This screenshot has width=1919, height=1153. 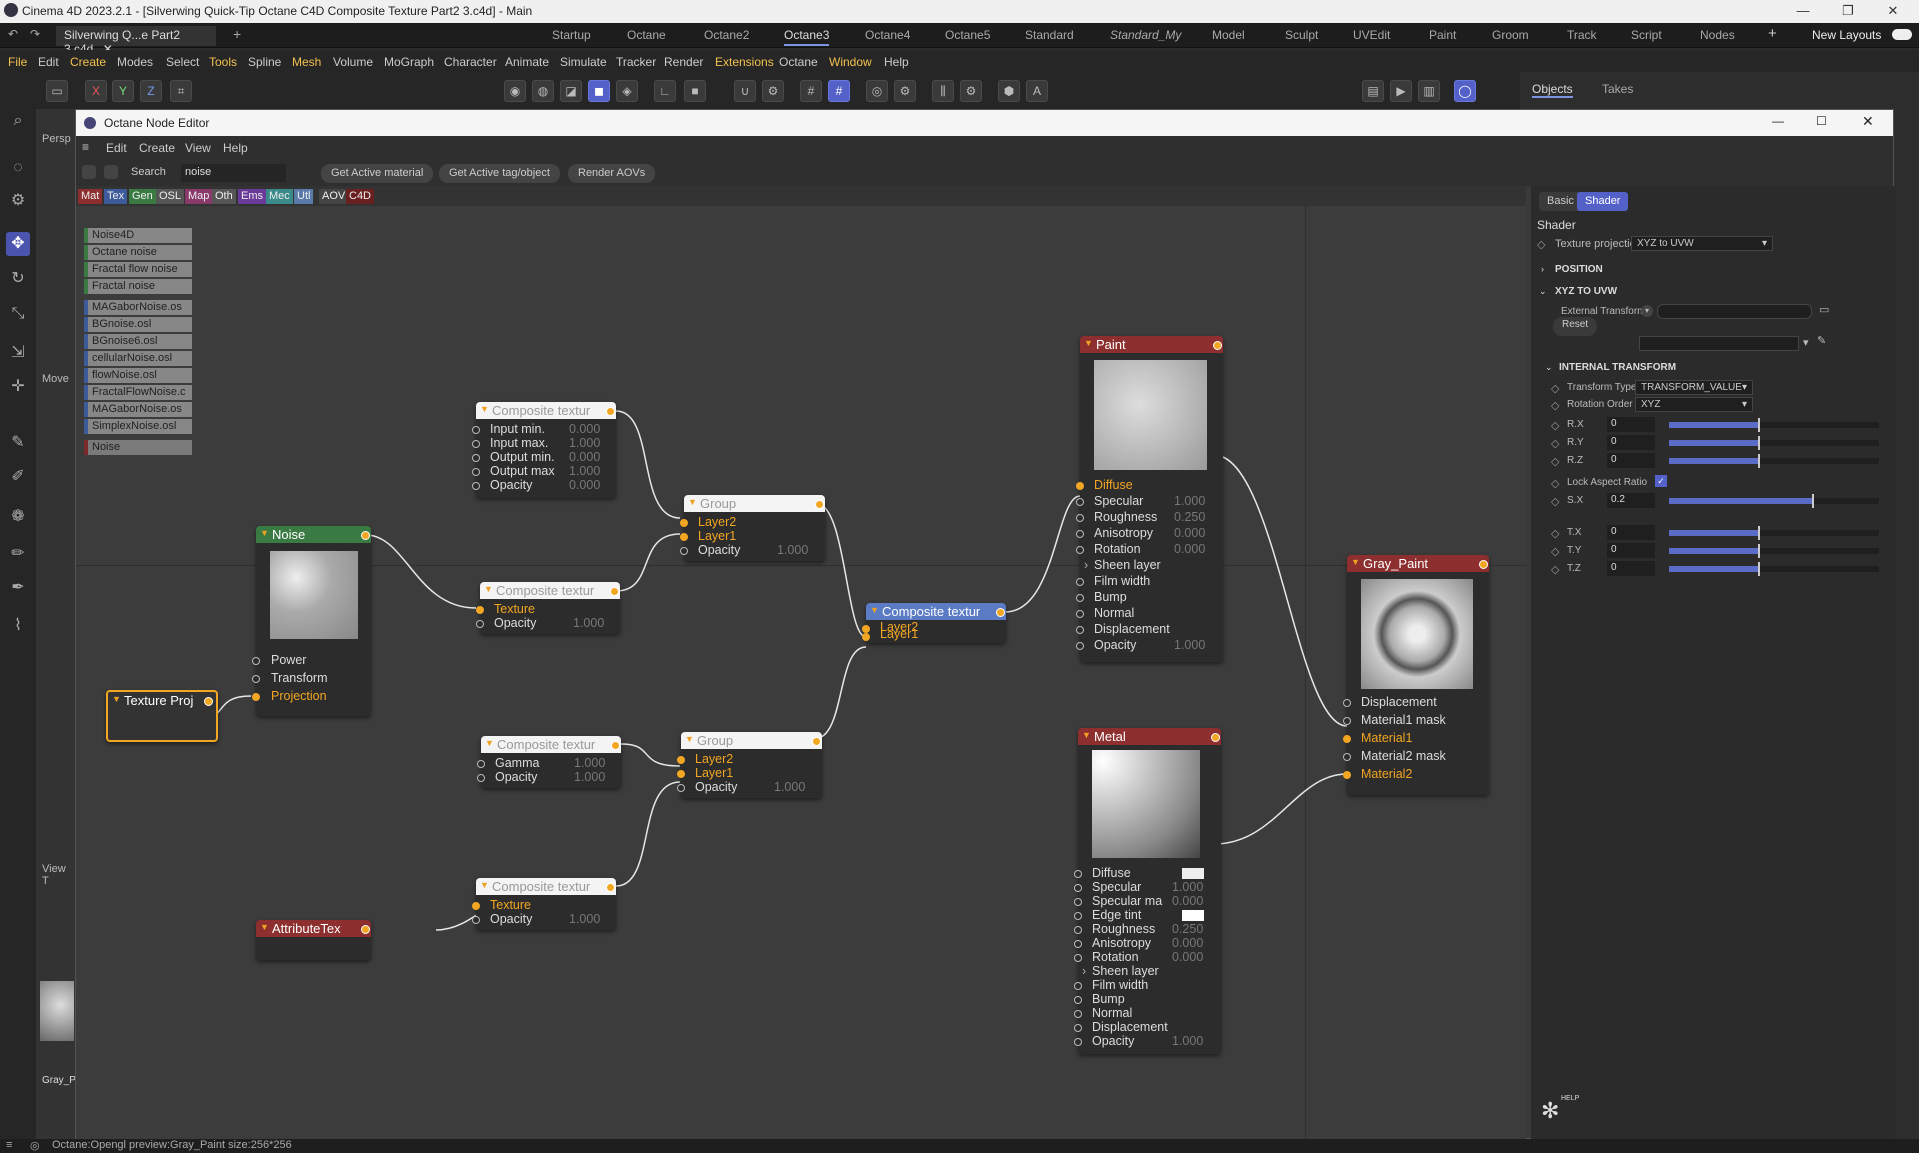 What do you see at coordinates (1661, 481) in the screenshot?
I see `lock-aspect-checkbox: ✓` at bounding box center [1661, 481].